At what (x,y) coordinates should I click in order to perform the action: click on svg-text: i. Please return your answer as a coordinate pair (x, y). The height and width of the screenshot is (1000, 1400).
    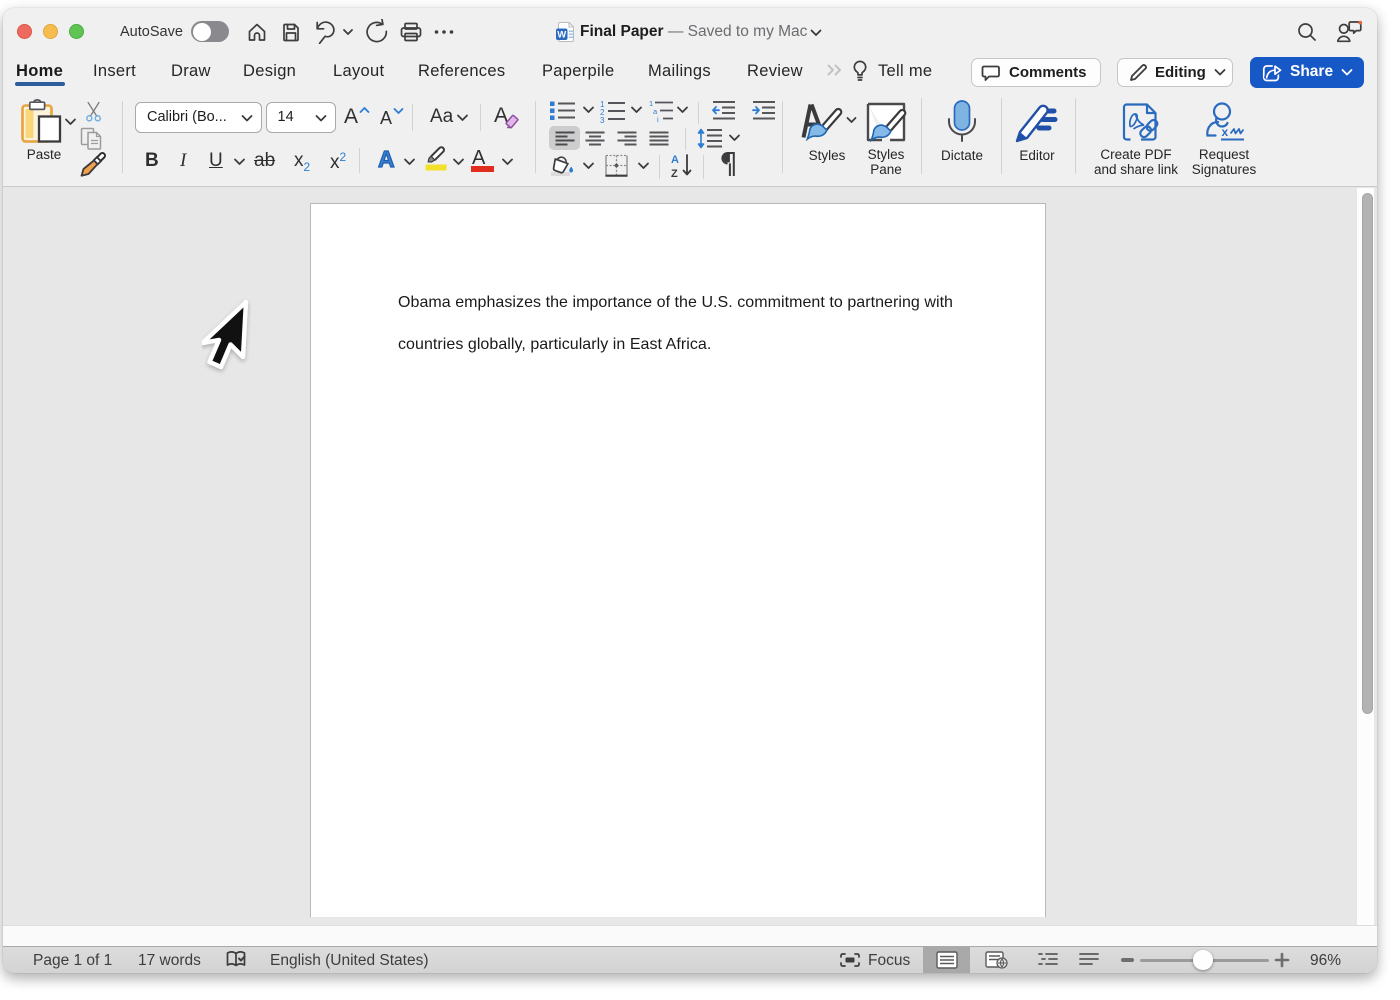
    Looking at the image, I should click on (658, 119).